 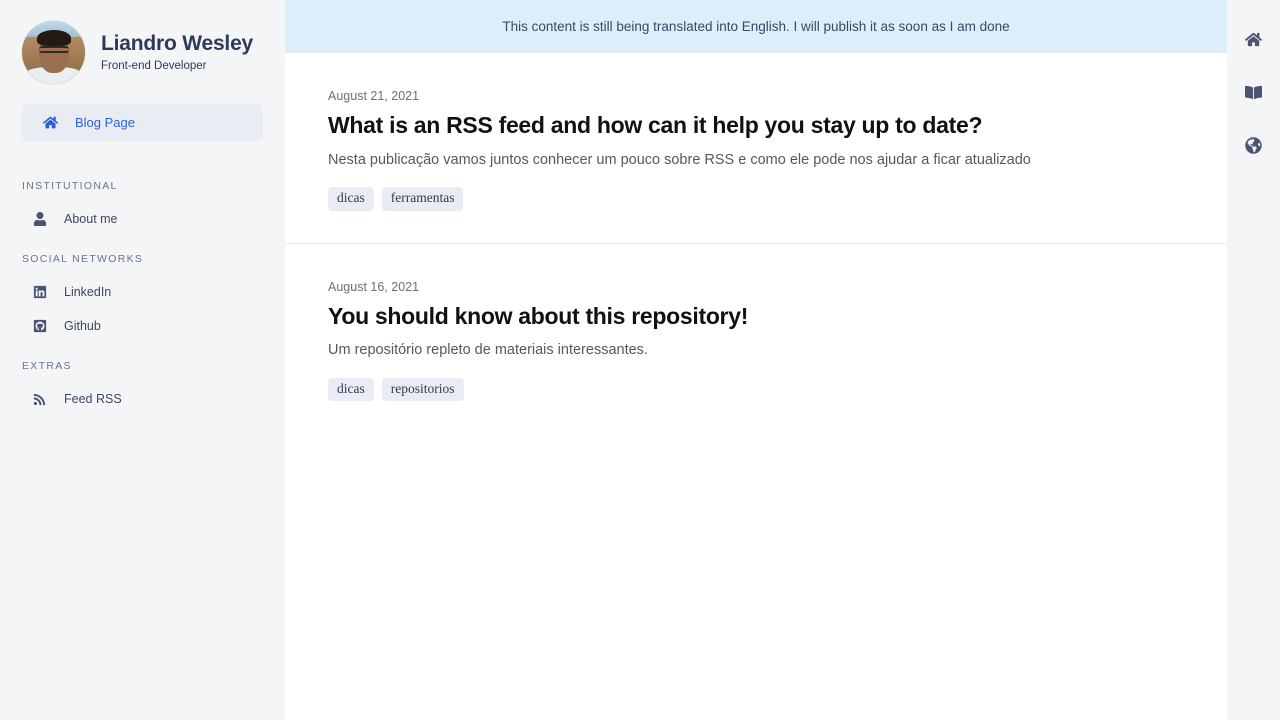 I want to click on sidebar-group-title: EXTRAS, so click(x=47, y=366).